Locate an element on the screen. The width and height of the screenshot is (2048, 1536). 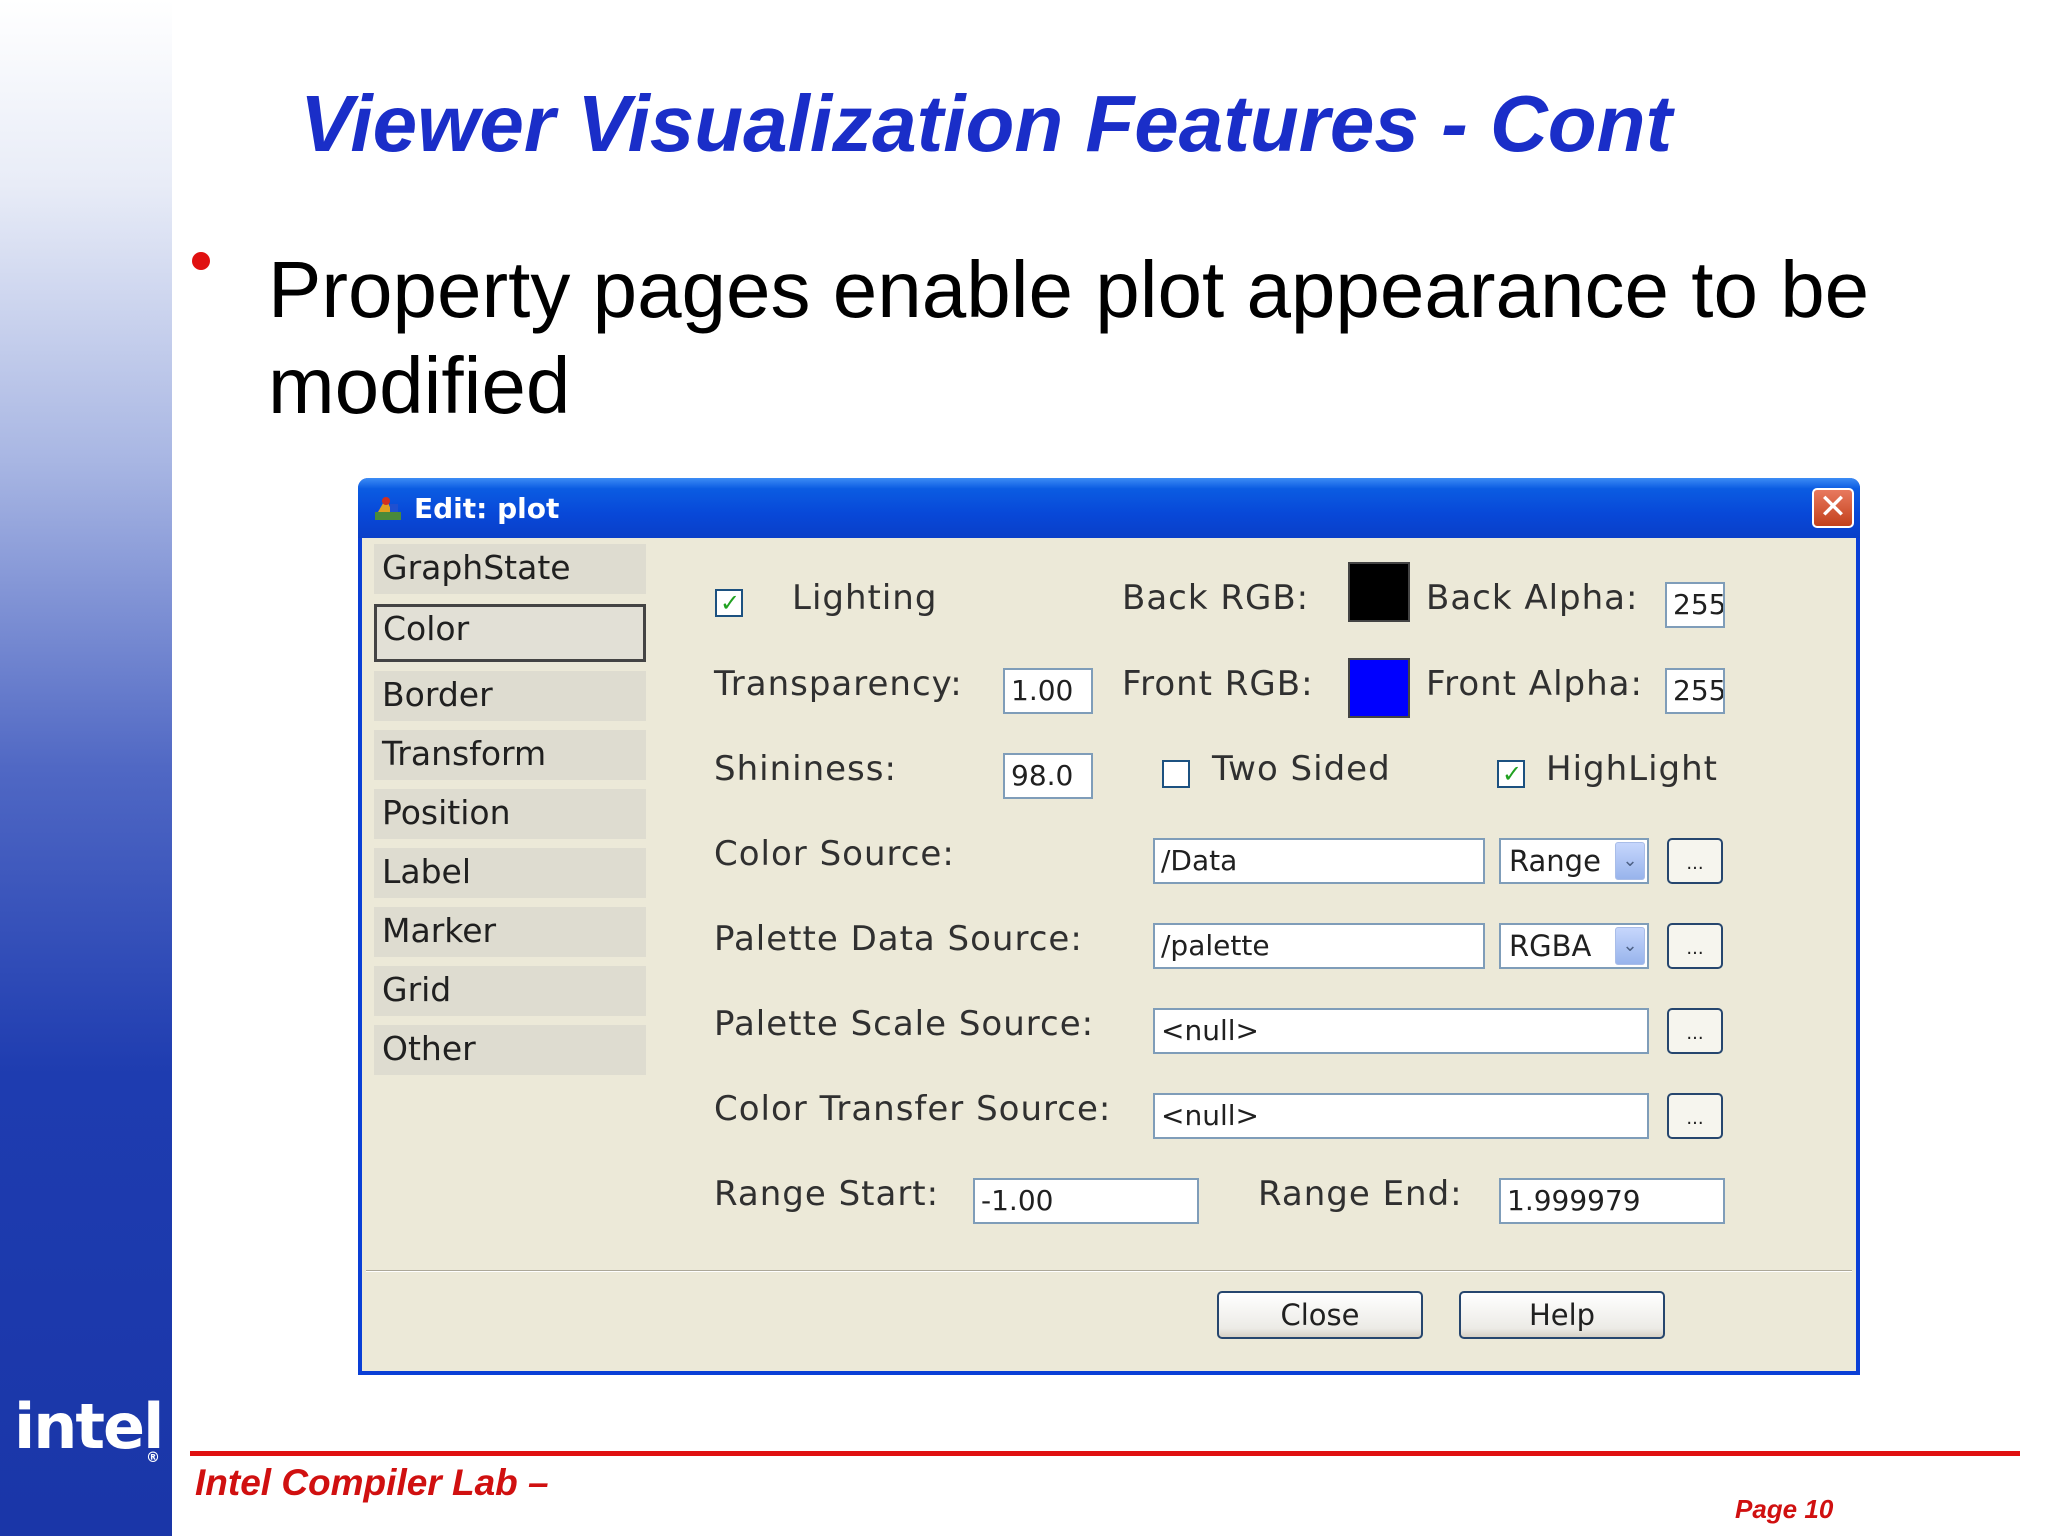
range-start-label: Range Start: is located at coordinates (827, 1194).